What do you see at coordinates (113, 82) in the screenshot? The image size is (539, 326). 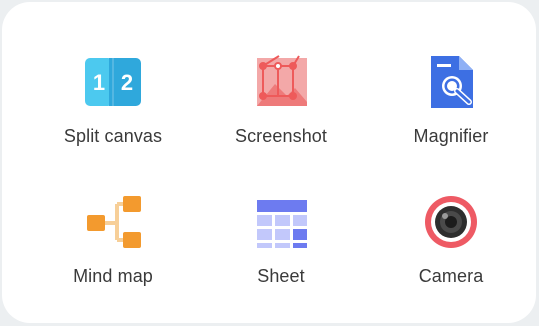 I see `split-canvas-icon: 1 2` at bounding box center [113, 82].